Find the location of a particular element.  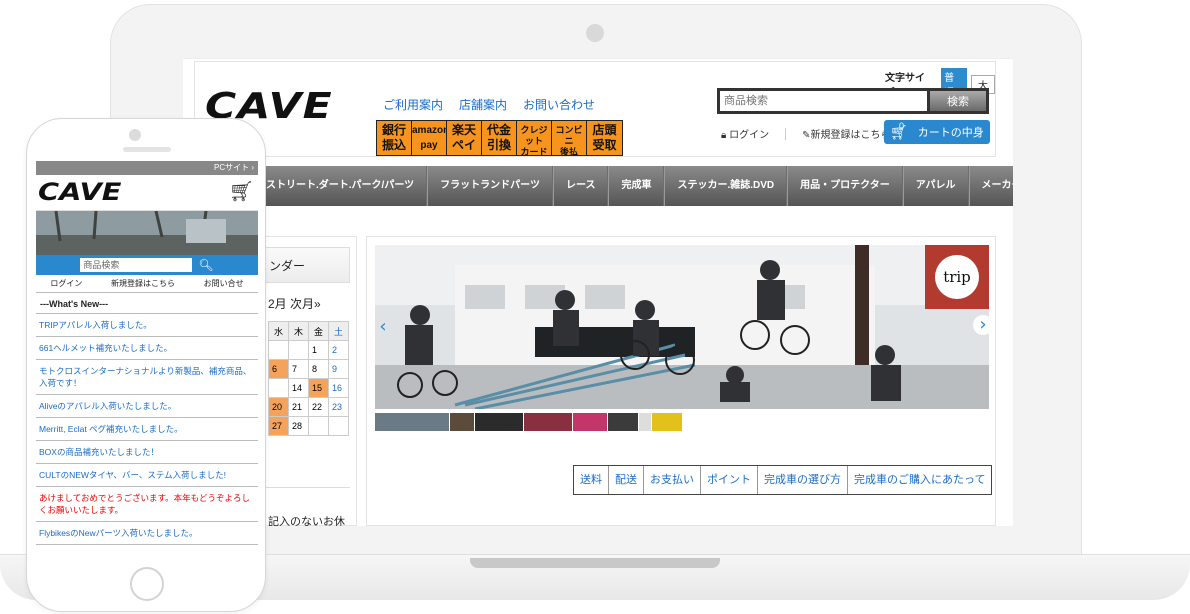

header-photo-image is located at coordinates (147, 233).